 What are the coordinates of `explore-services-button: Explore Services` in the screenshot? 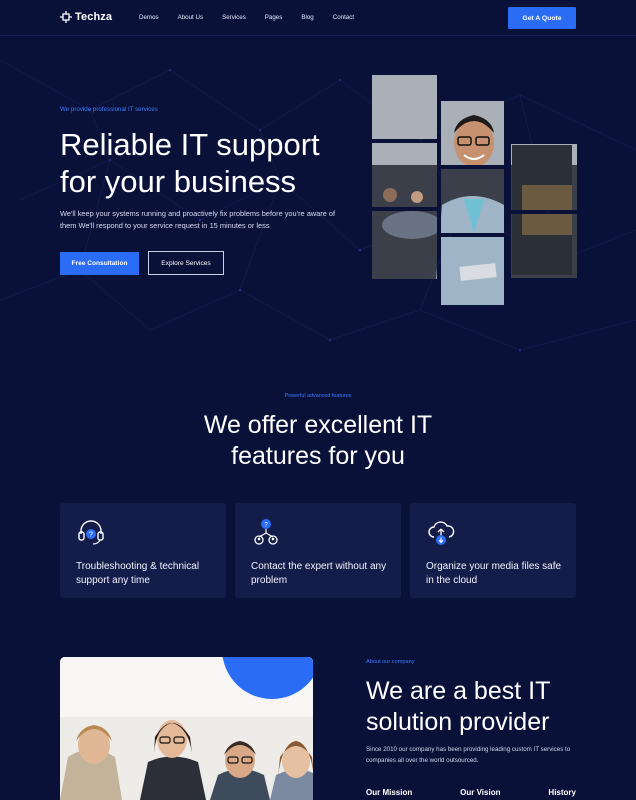 It's located at (186, 263).